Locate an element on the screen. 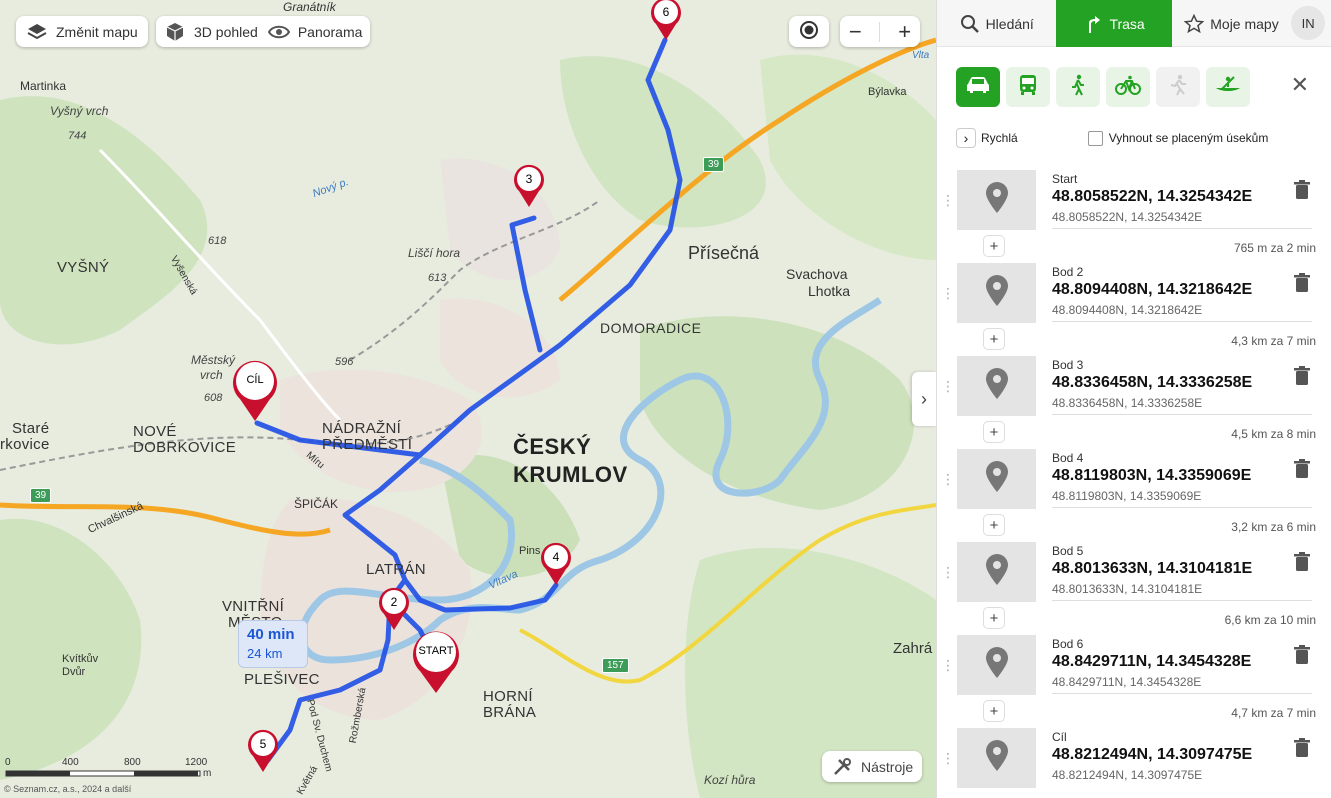 The width and height of the screenshot is (1331, 798). waypoint-coords: 48.8212494N, 14.3097475E is located at coordinates (1152, 755).